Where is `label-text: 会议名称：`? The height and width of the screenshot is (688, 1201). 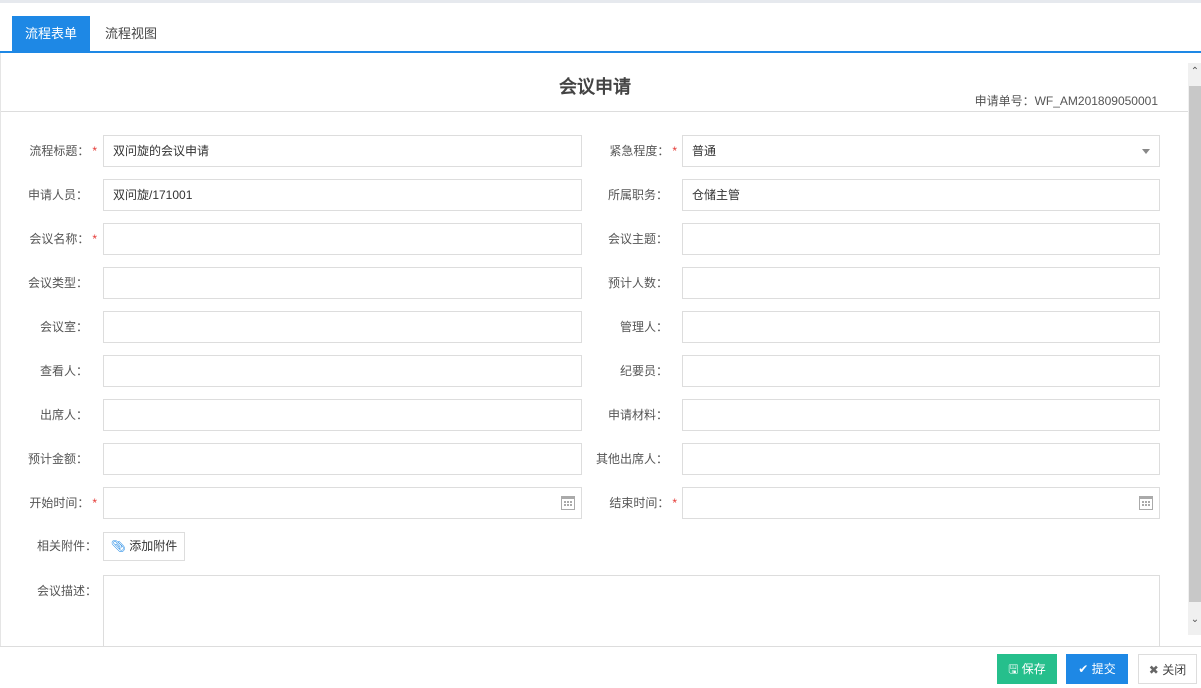 label-text: 会议名称： is located at coordinates (59, 239).